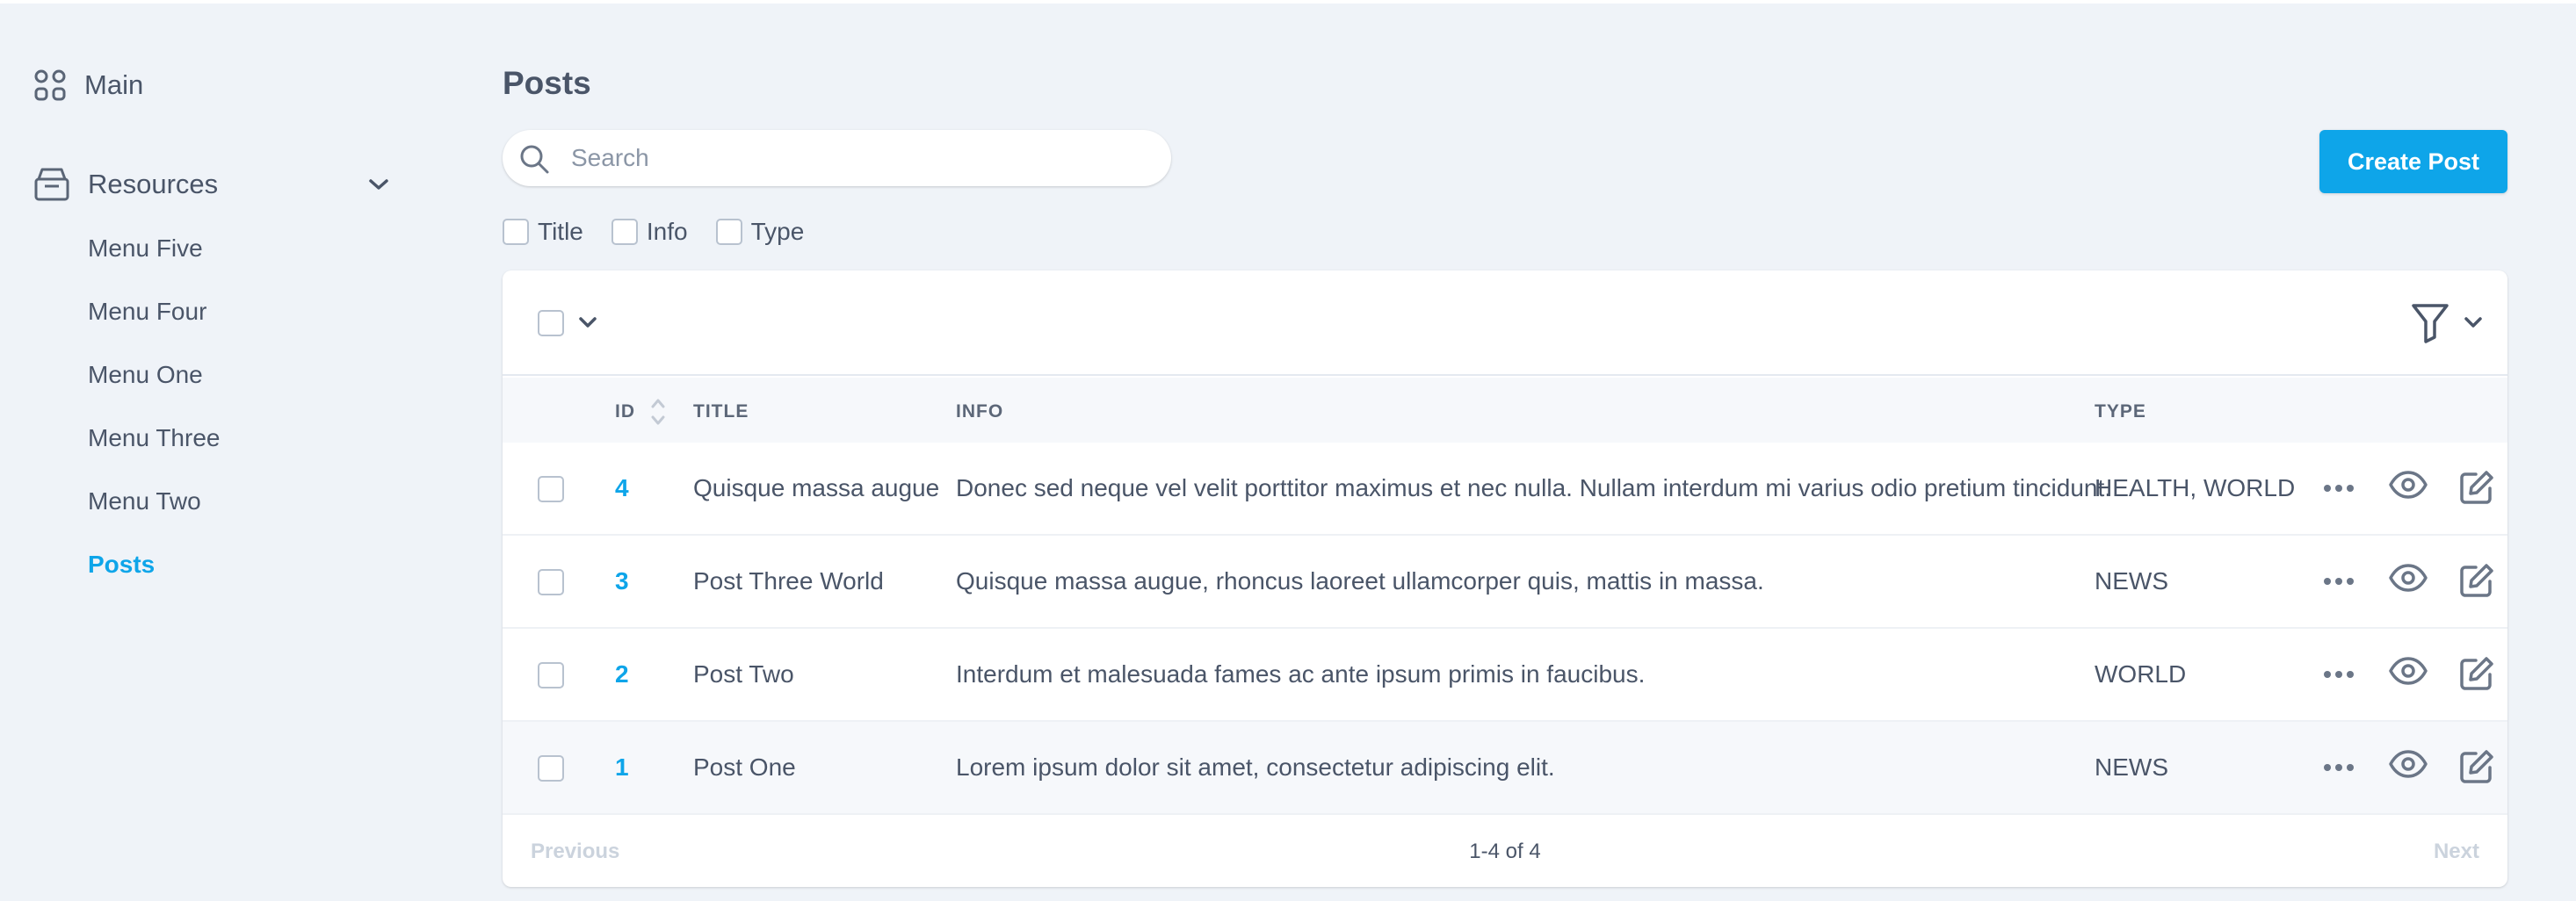  I want to click on row-id-link: 3, so click(622, 581).